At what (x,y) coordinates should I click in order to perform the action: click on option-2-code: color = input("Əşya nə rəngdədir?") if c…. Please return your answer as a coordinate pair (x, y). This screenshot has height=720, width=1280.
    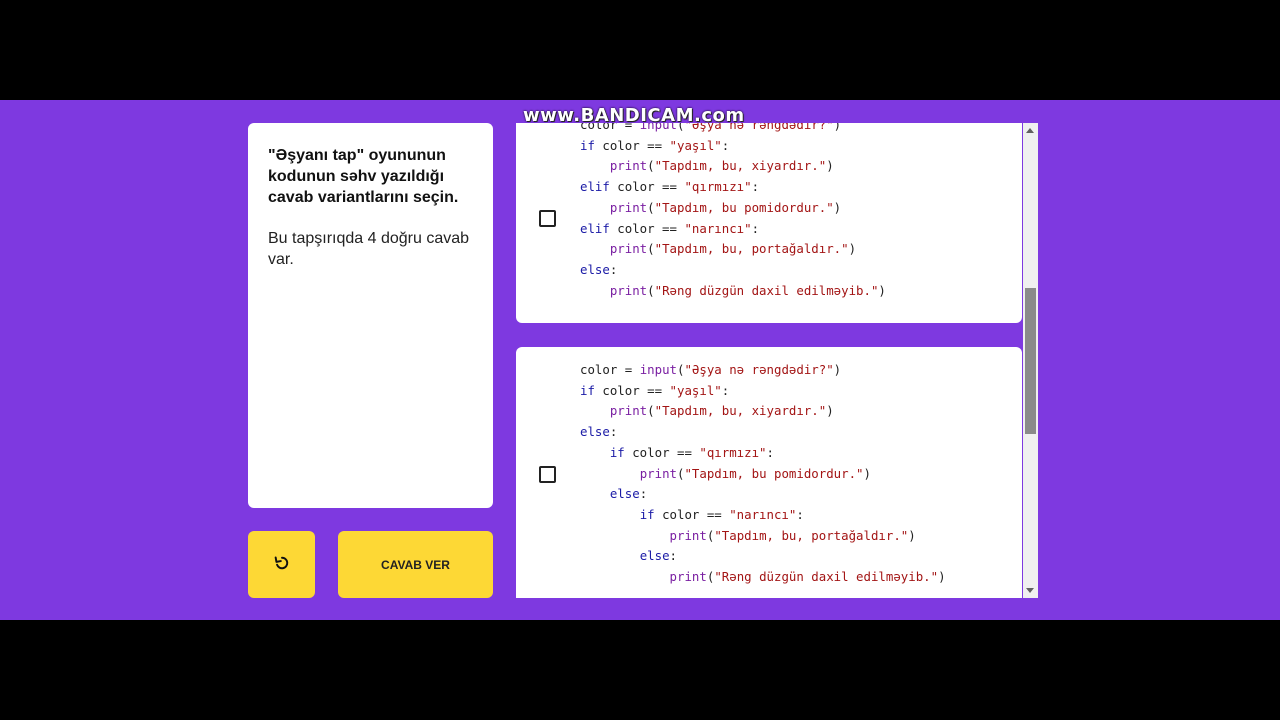
    Looking at the image, I should click on (763, 473).